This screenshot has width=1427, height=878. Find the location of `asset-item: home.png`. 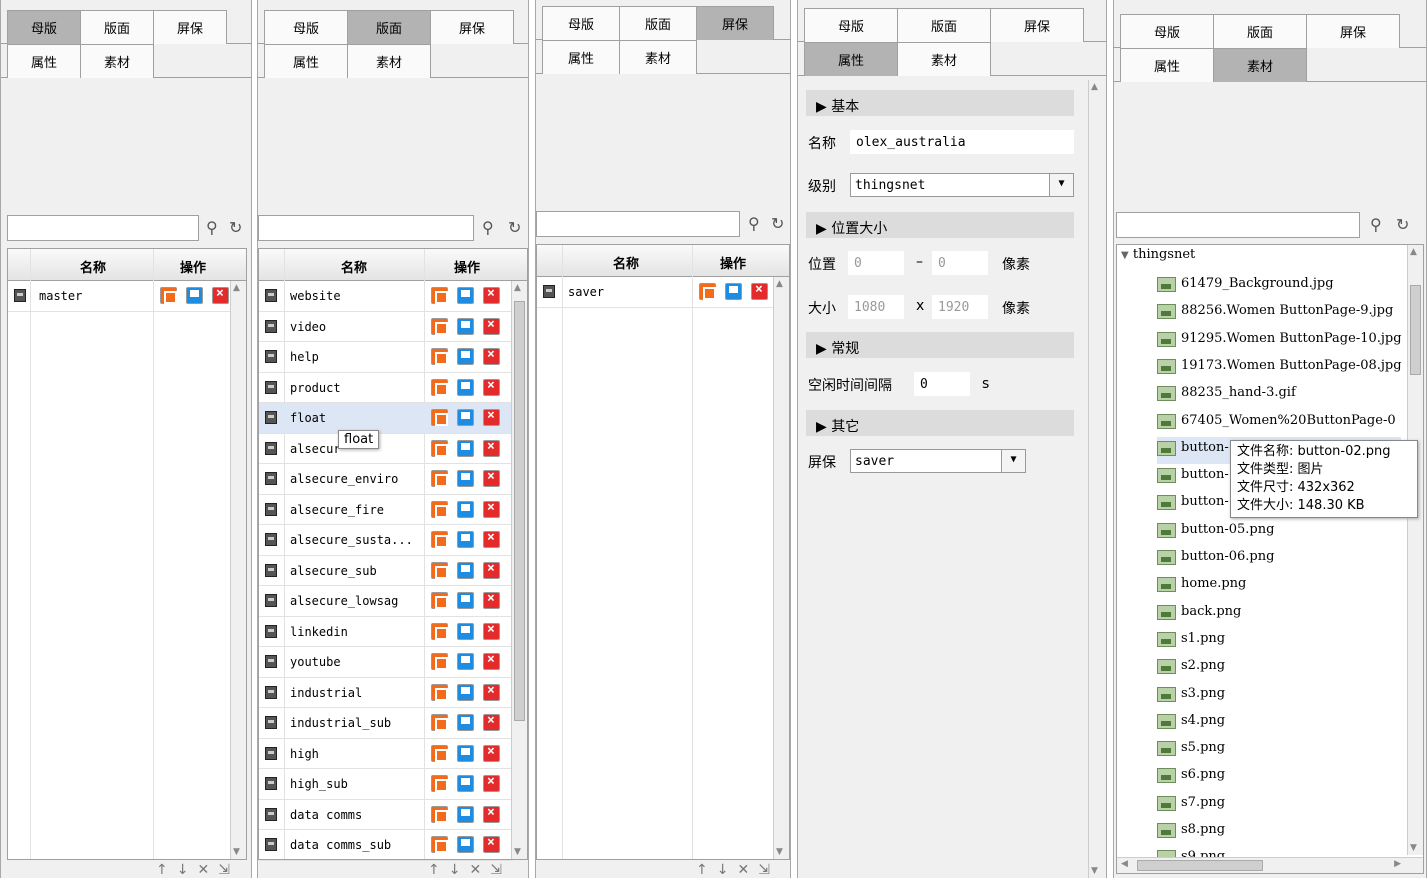

asset-item: home.png is located at coordinates (1279, 586).